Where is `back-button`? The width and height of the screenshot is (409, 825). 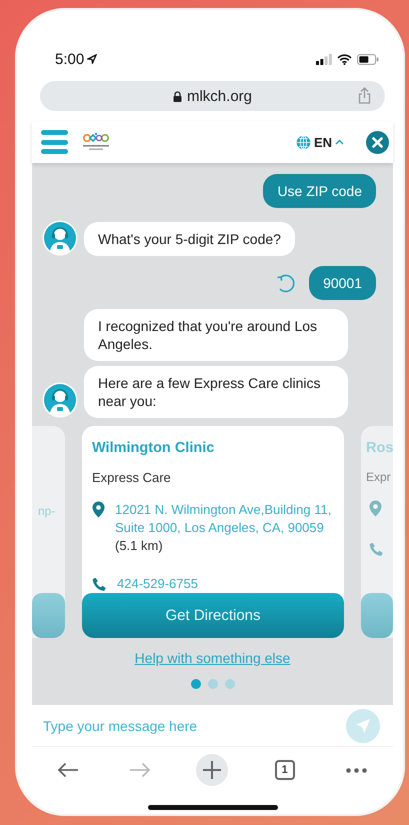
back-button is located at coordinates (68, 770).